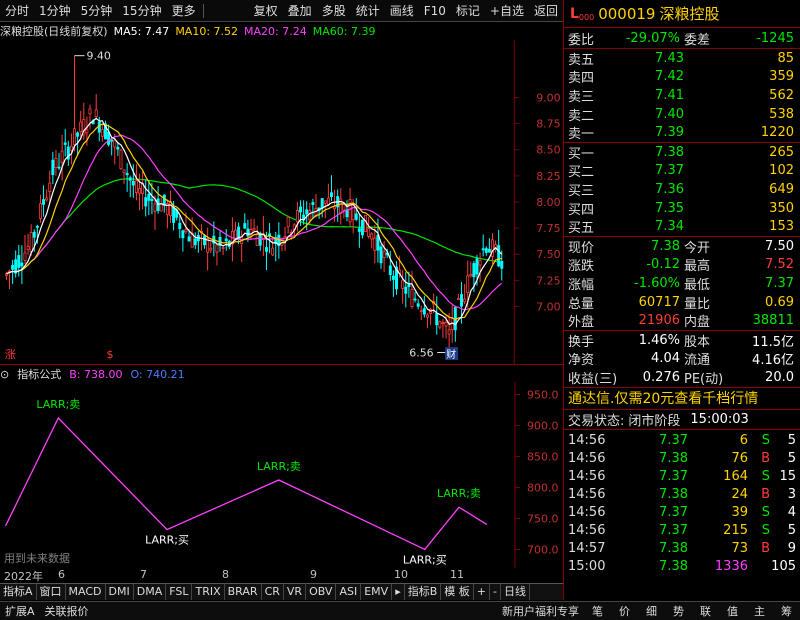 This screenshot has width=800, height=620. What do you see at coordinates (377, 592) in the screenshot?
I see `tab-emv: EMV` at bounding box center [377, 592].